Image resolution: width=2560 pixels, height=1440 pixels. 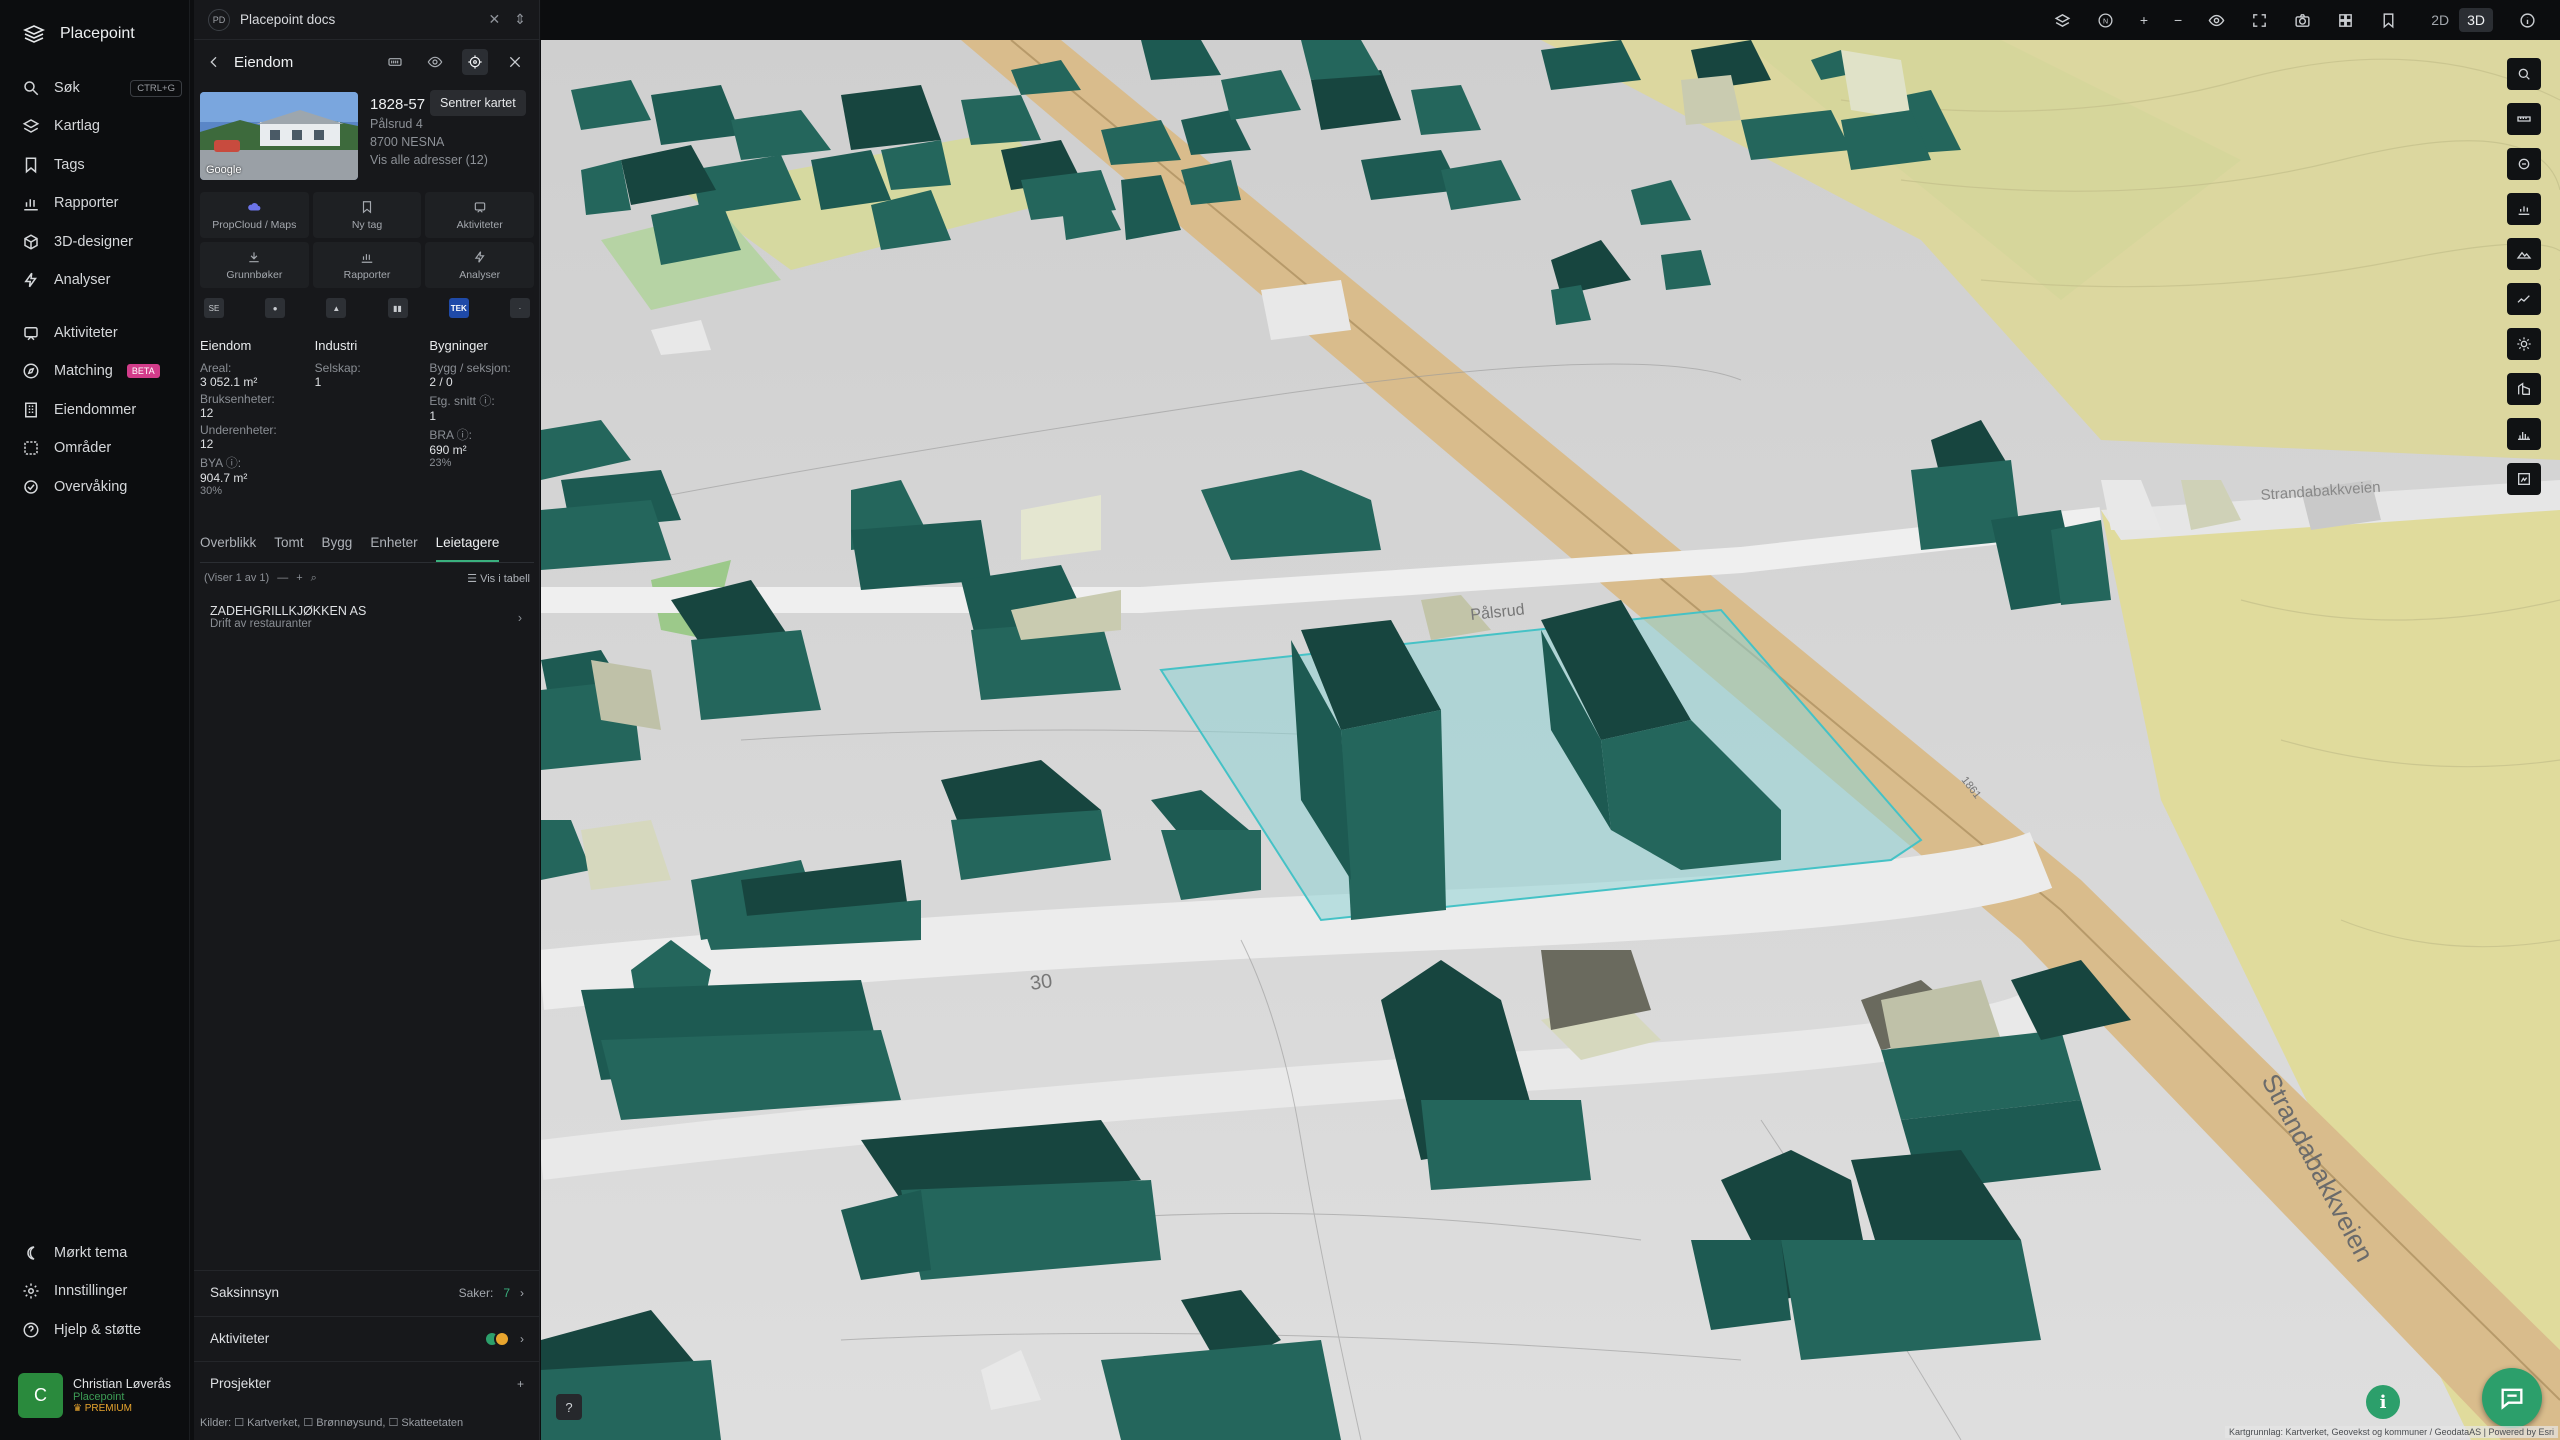 I want to click on back-icon, so click(x=214, y=62).